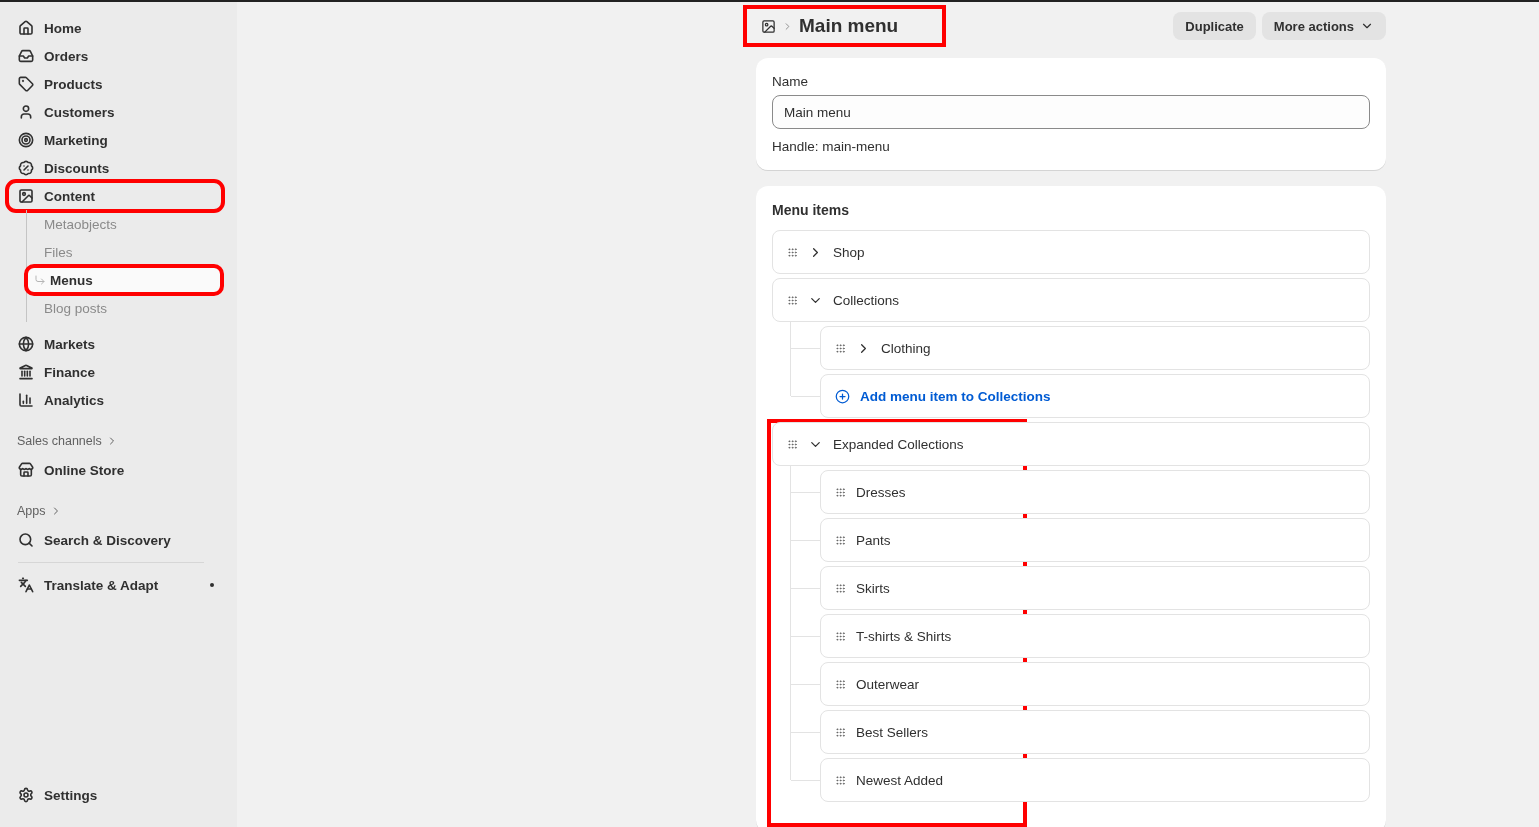 Image resolution: width=1539 pixels, height=827 pixels. Describe the element at coordinates (115, 168) in the screenshot. I see `nav-item: Discounts` at that location.